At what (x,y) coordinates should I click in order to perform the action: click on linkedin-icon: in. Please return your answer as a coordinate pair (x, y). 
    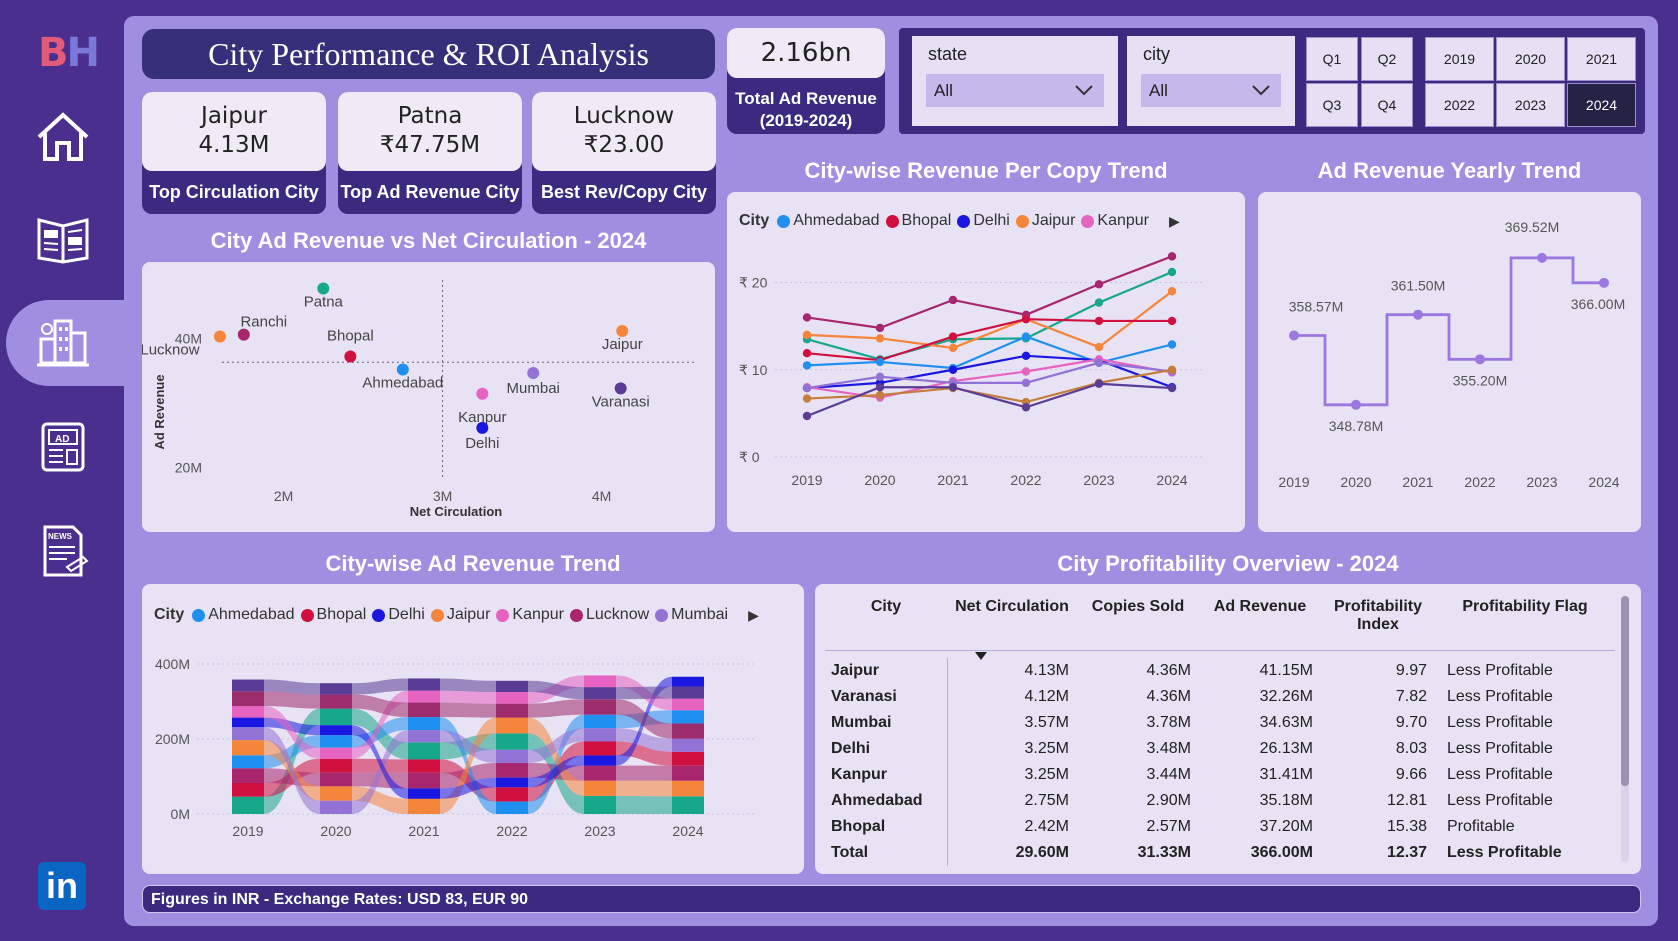
    Looking at the image, I should click on (62, 886).